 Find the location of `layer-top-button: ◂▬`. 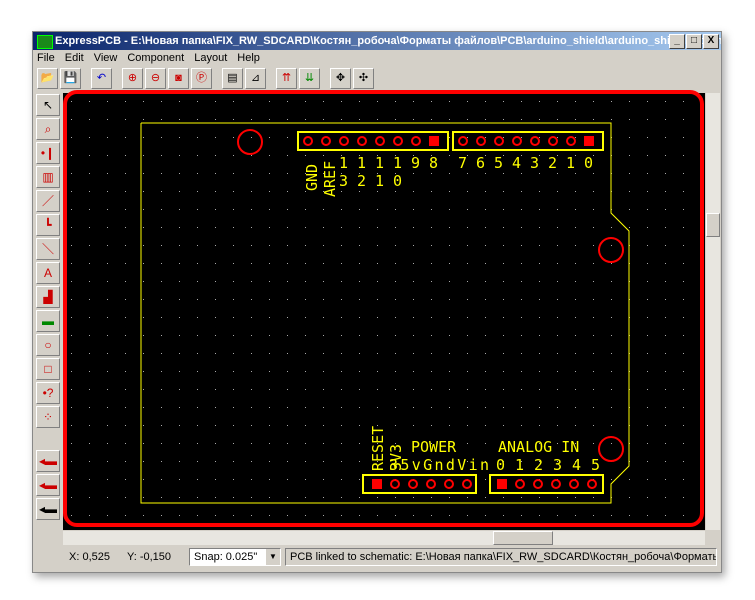

layer-top-button: ◂▬ is located at coordinates (48, 461).